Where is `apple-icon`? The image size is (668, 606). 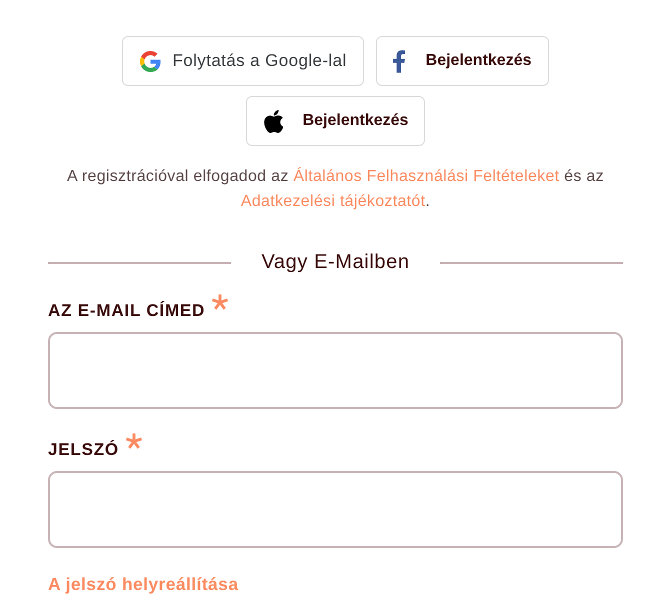
apple-icon is located at coordinates (273, 121).